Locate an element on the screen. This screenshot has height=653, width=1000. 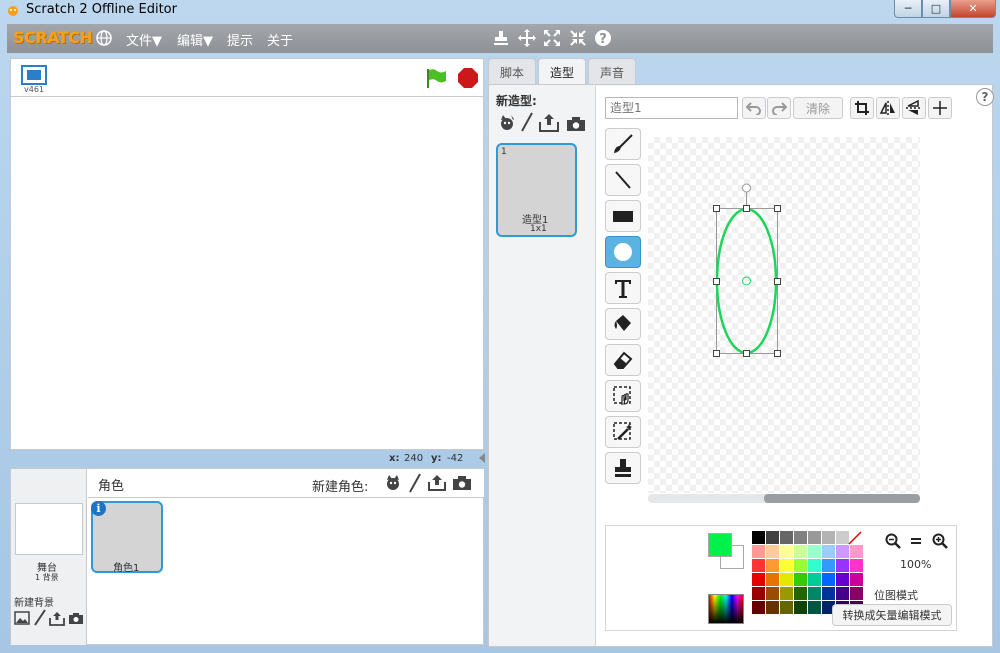
menu-tips: 提示 is located at coordinates (240, 39).